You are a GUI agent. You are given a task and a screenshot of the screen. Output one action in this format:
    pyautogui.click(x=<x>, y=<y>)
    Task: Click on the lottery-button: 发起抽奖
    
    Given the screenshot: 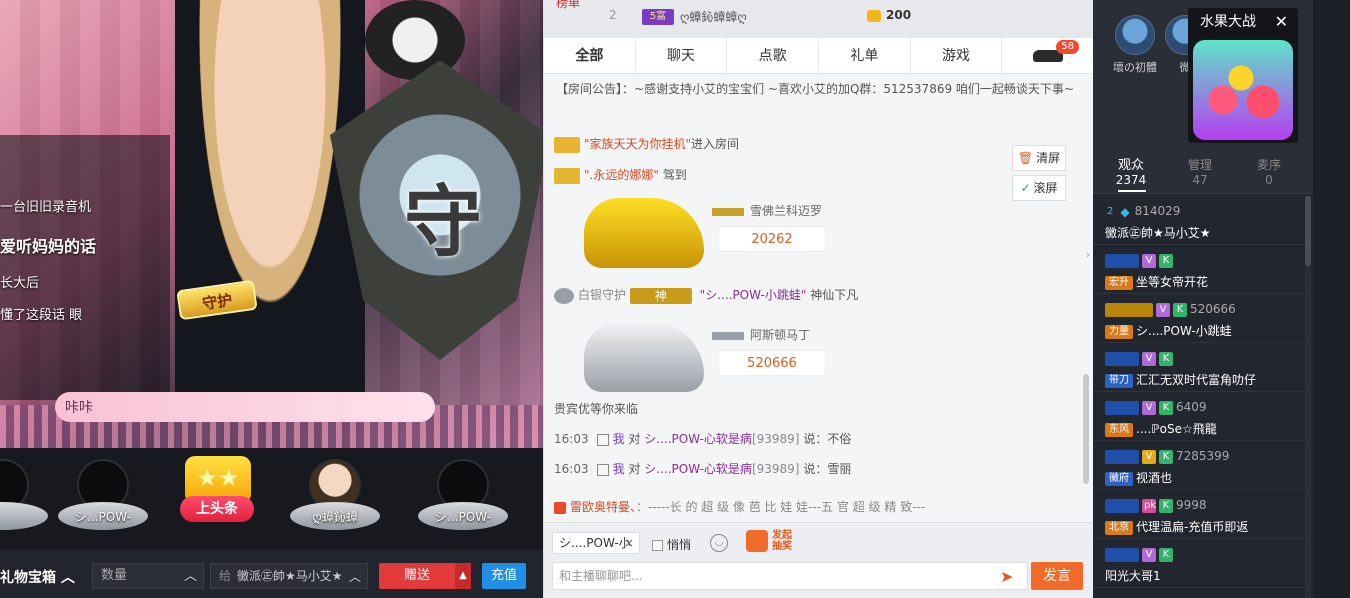 What is the action you would take?
    pyautogui.click(x=773, y=543)
    